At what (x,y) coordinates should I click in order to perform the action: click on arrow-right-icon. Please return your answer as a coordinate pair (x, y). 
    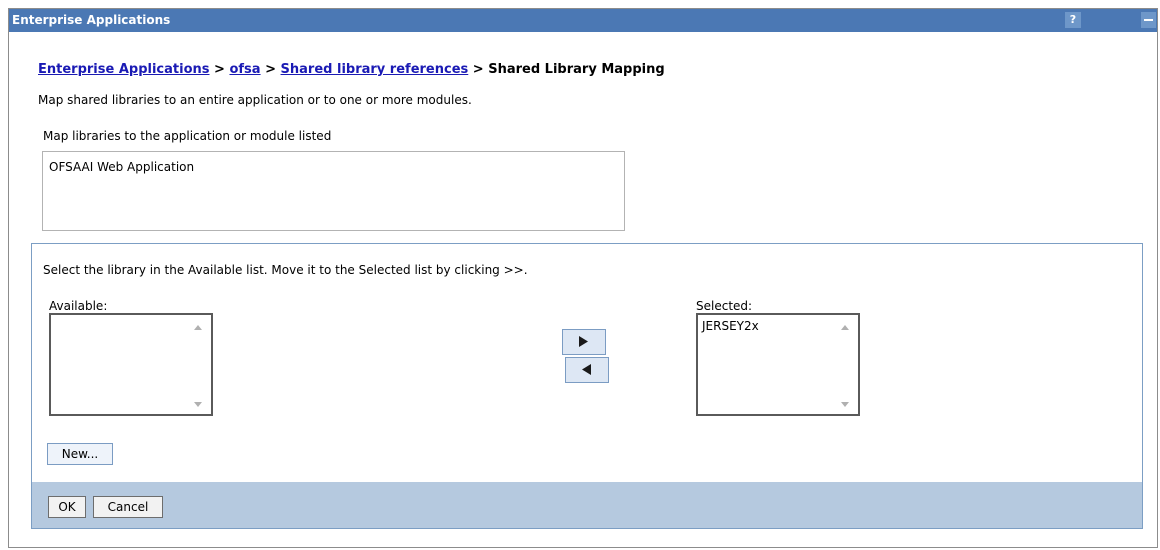
    Looking at the image, I should click on (583, 341).